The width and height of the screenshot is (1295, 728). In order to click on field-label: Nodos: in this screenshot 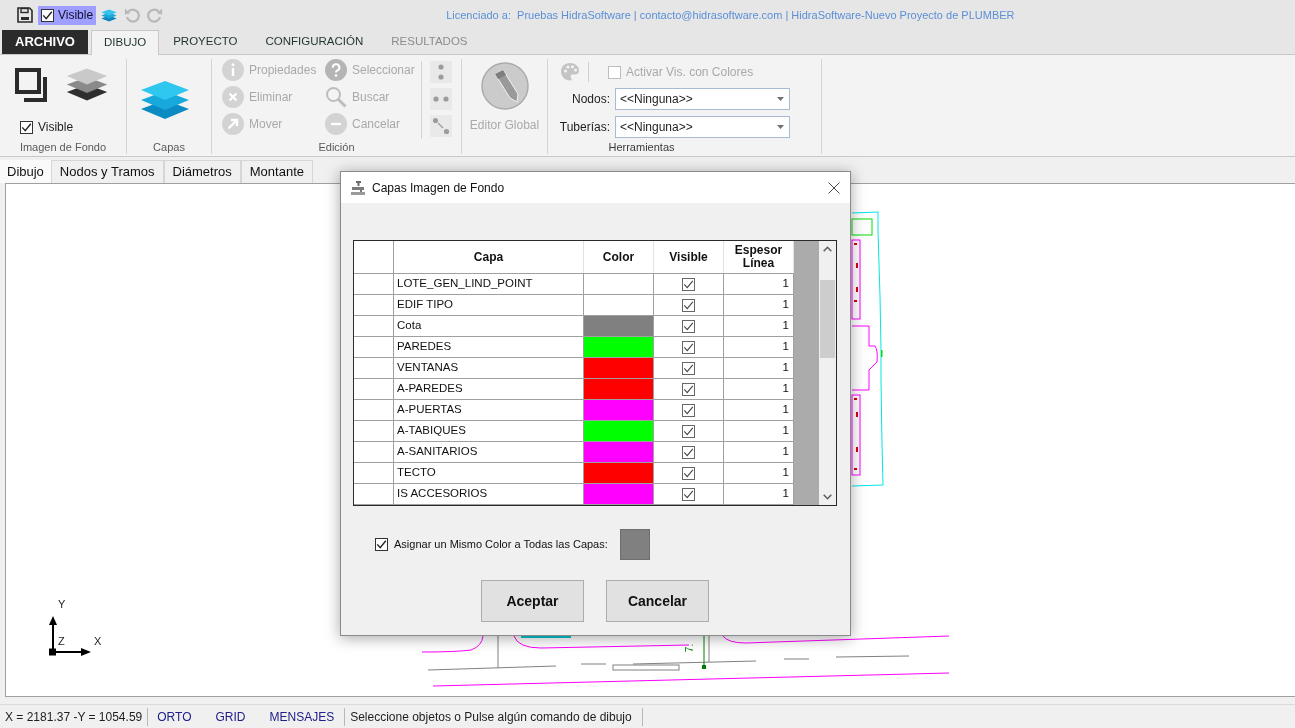, I will do `click(590, 99)`.